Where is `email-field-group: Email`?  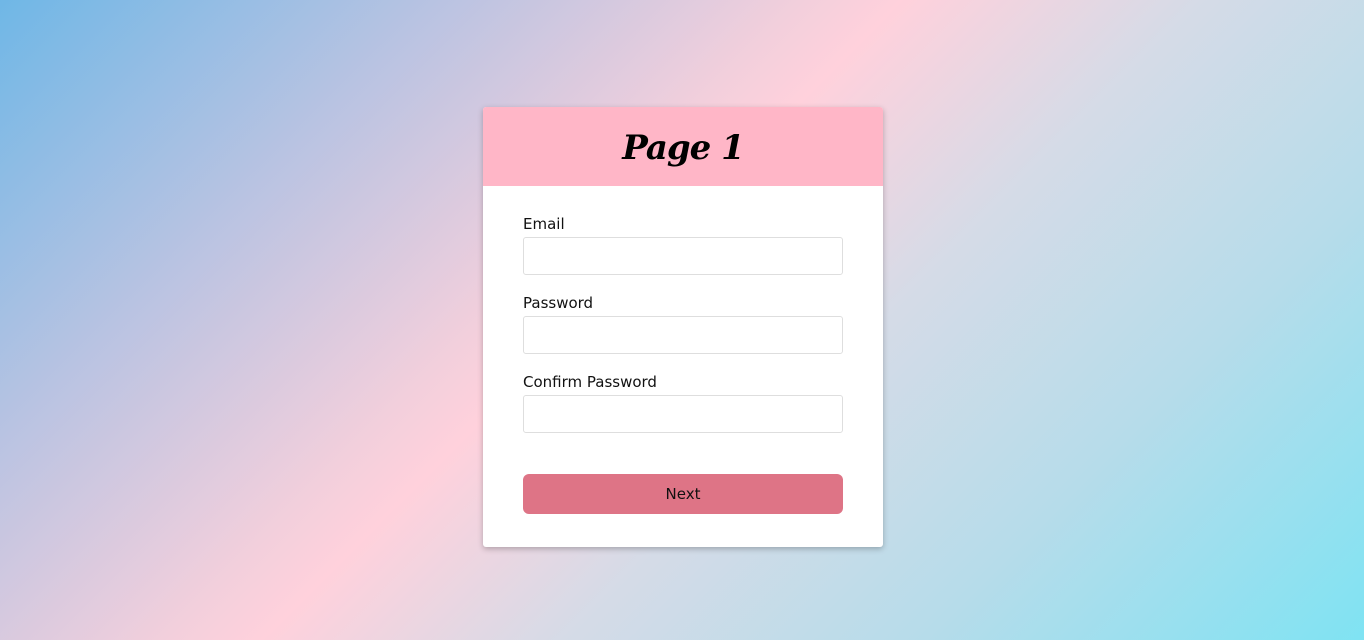 email-field-group: Email is located at coordinates (683, 244).